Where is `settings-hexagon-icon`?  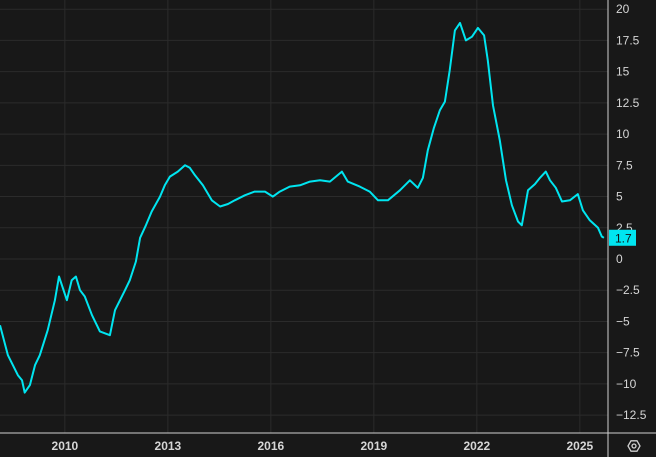
settings-hexagon-icon is located at coordinates (634, 446).